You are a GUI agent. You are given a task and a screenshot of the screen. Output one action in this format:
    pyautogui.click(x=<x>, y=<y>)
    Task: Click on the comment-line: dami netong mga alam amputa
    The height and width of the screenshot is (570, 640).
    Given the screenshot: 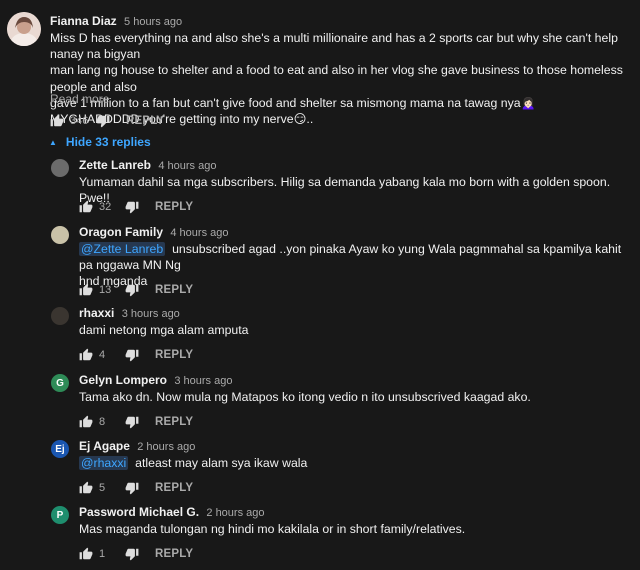 What is the action you would take?
    pyautogui.click(x=356, y=330)
    